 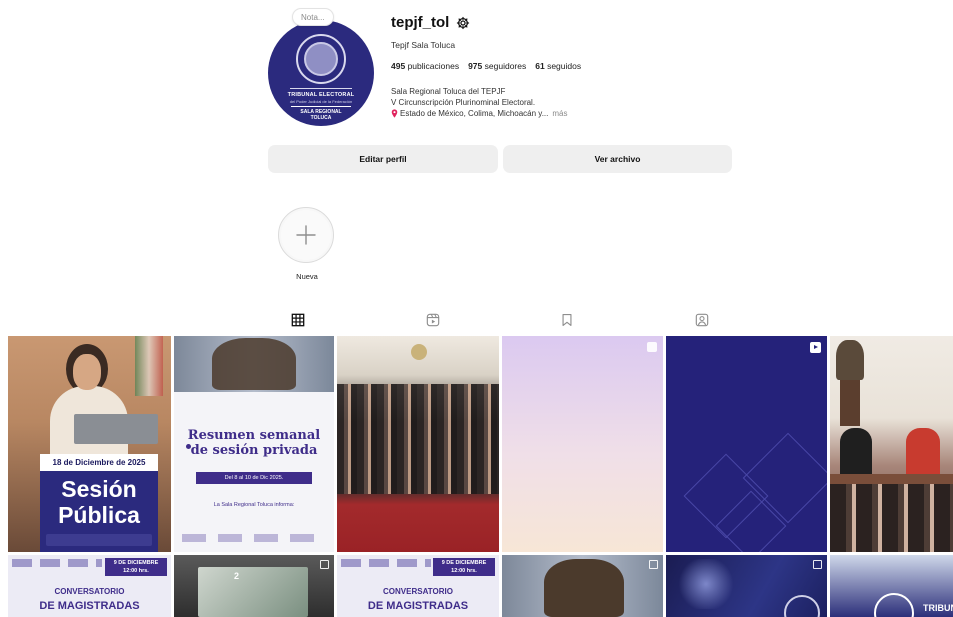 I want to click on tab-posts, so click(x=298, y=320).